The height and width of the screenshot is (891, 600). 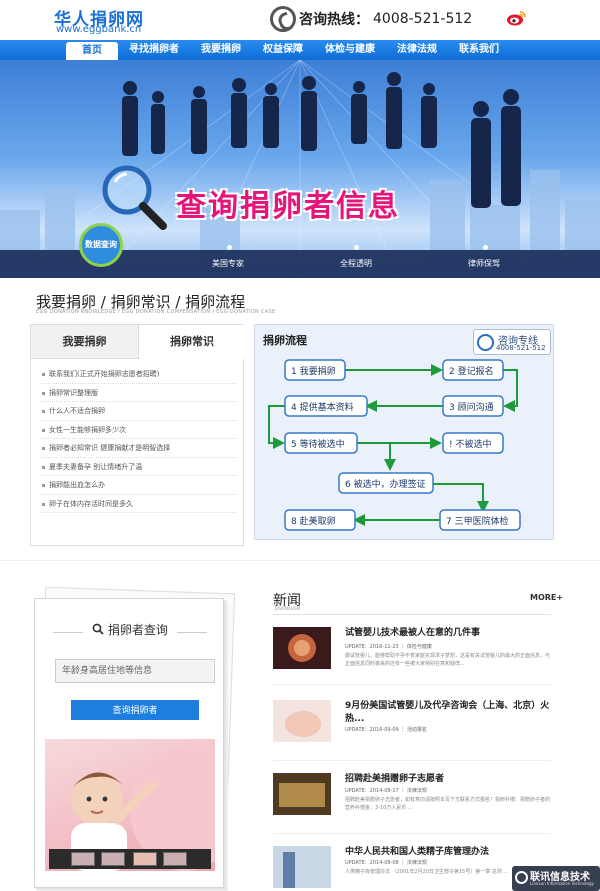 What do you see at coordinates (154, 50) in the screenshot?
I see `nav-find-donor: 寻找捐卵者` at bounding box center [154, 50].